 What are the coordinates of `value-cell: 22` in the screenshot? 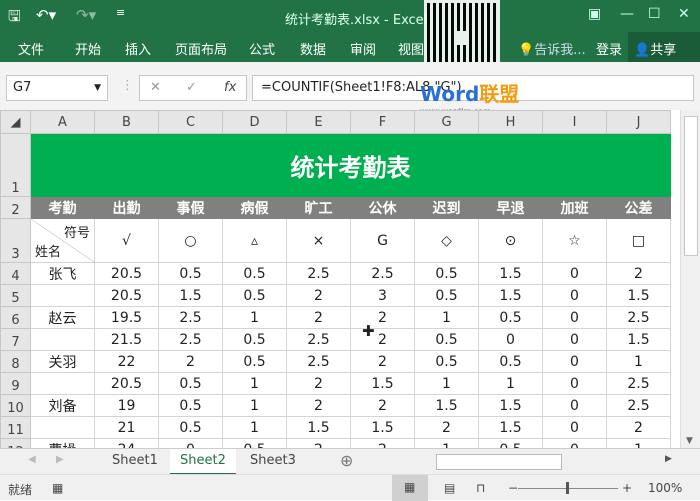 It's located at (126, 361).